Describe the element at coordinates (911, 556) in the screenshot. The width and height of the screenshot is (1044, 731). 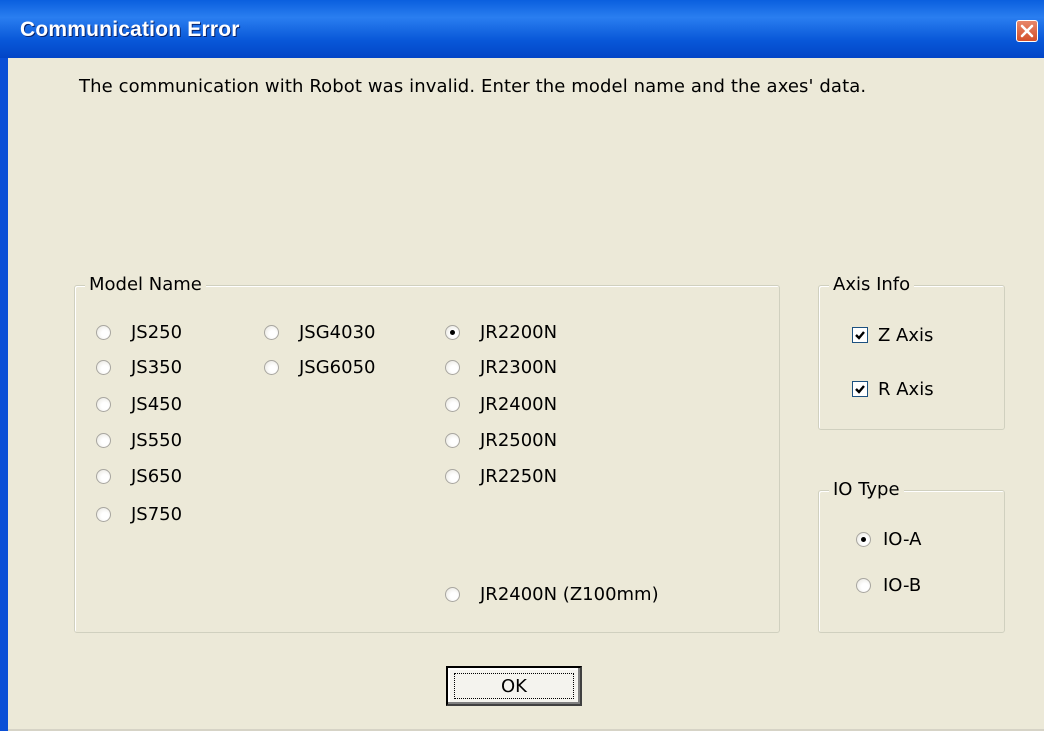
I see `io-type-group: IO Type` at that location.